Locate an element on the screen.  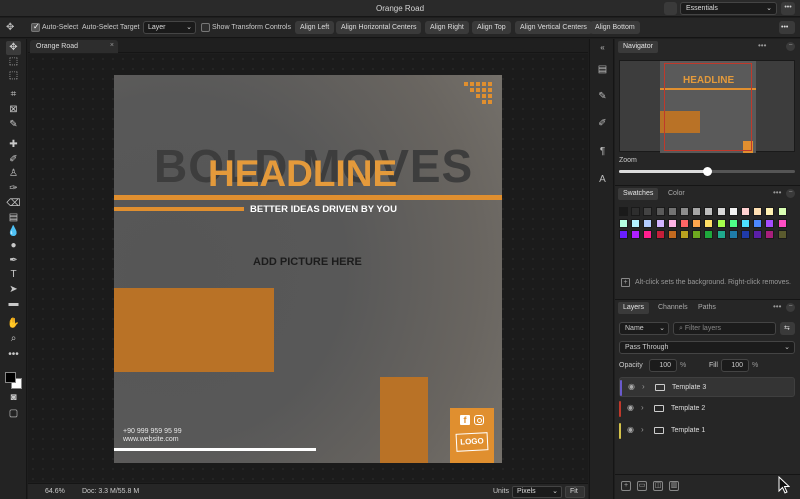
shape-tool-icon: ▬ is located at coordinates (13, 304).